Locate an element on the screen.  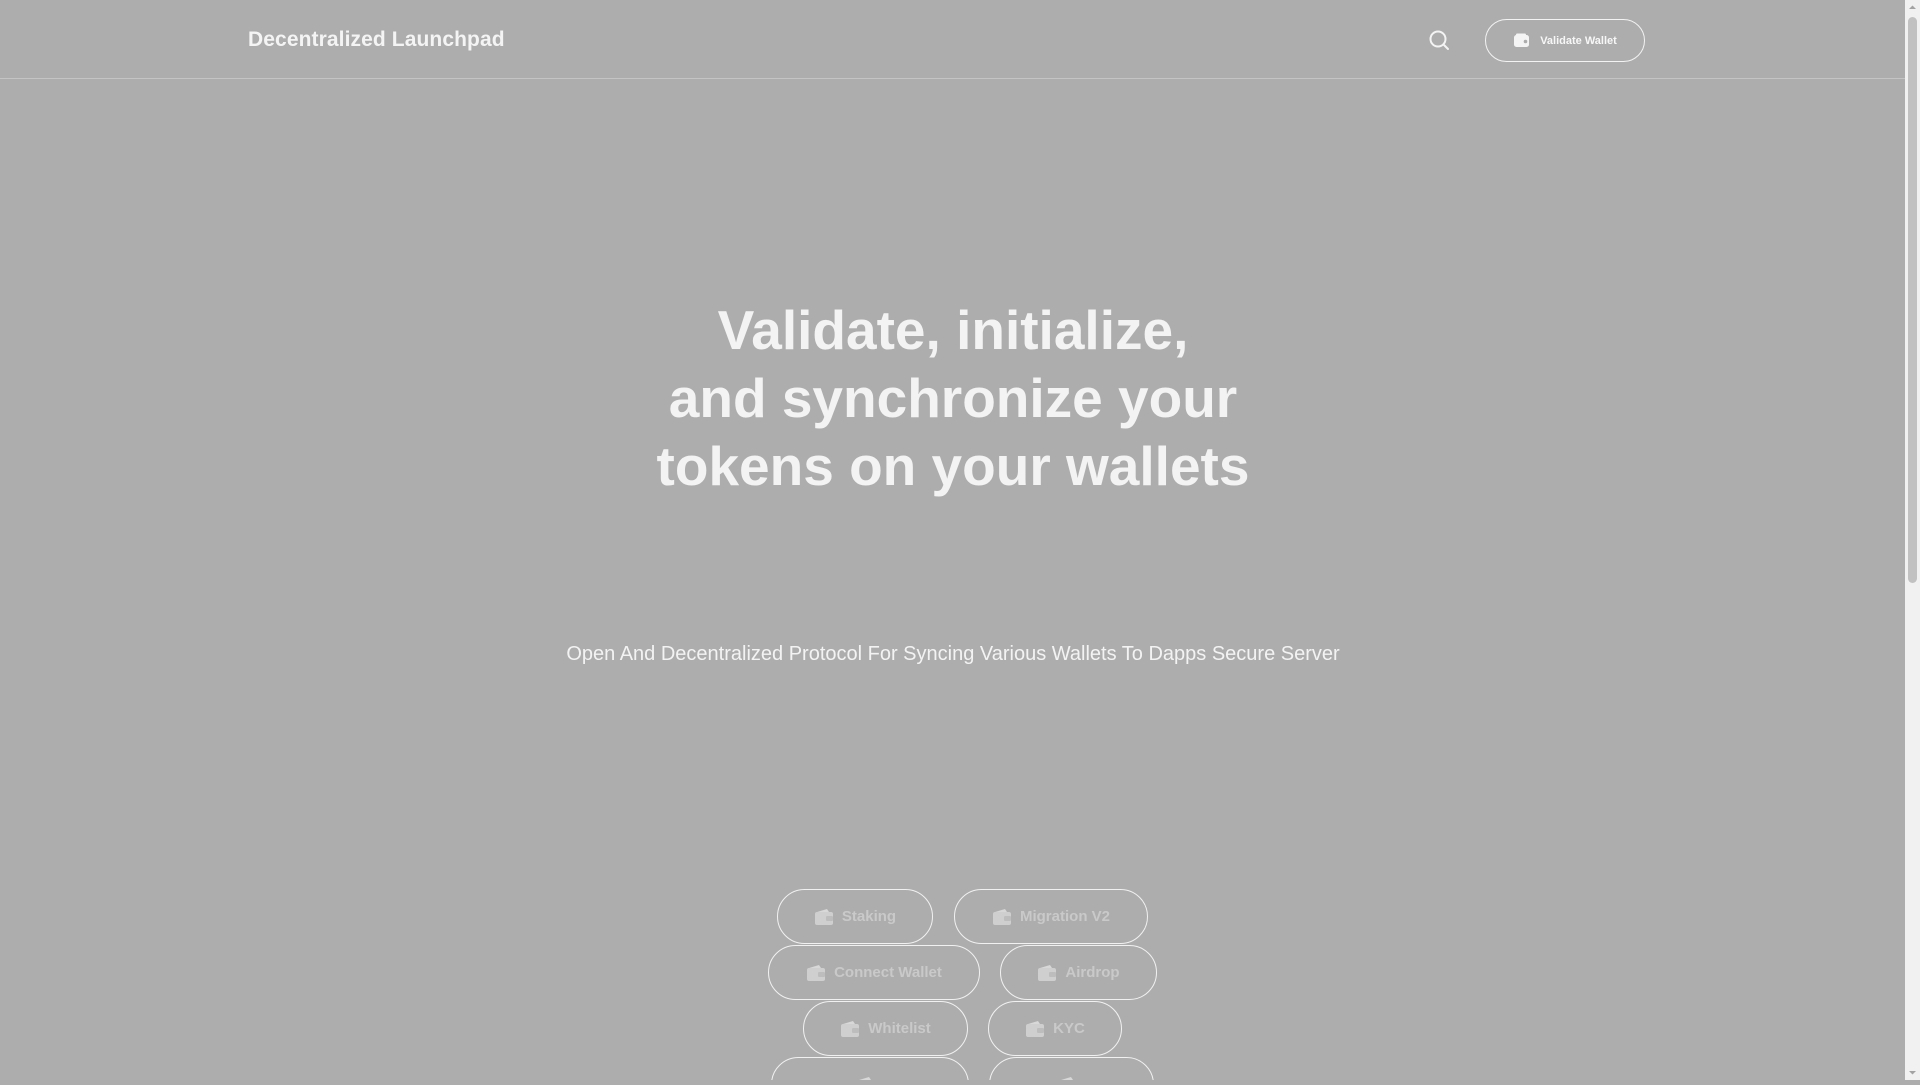
scroll-down-arrow is located at coordinates (1912, 1072).